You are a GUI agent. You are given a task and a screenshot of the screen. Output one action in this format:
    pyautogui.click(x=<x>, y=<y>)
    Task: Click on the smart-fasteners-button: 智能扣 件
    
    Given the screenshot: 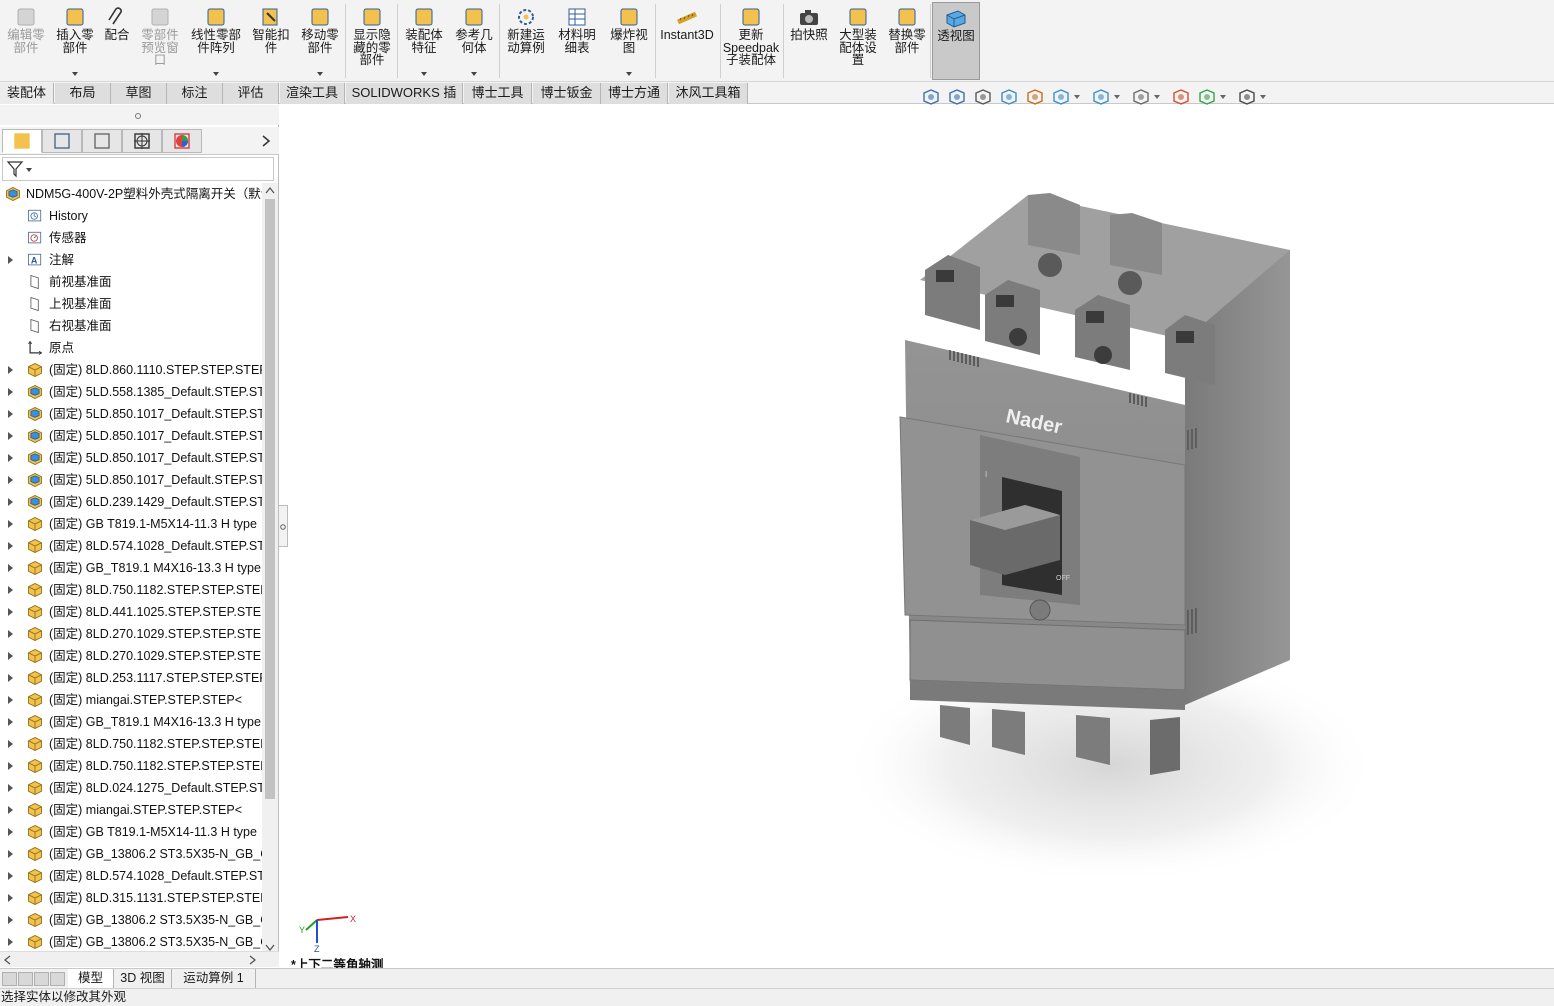 What is the action you would take?
    pyautogui.click(x=271, y=41)
    